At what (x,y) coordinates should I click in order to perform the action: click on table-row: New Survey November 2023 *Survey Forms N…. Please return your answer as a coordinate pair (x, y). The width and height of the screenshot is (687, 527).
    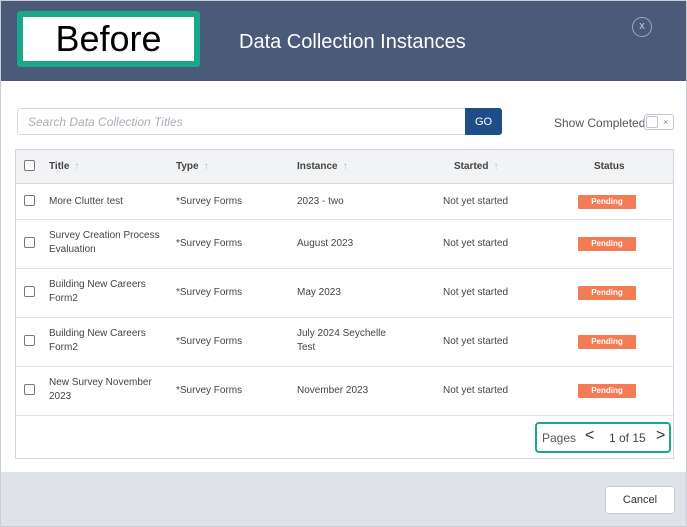
    Looking at the image, I should click on (344, 391).